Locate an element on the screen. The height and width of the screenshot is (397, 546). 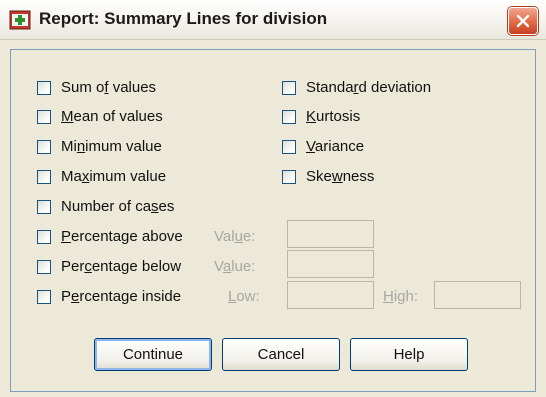
checkbox-label: Minimum value is located at coordinates (111, 146).